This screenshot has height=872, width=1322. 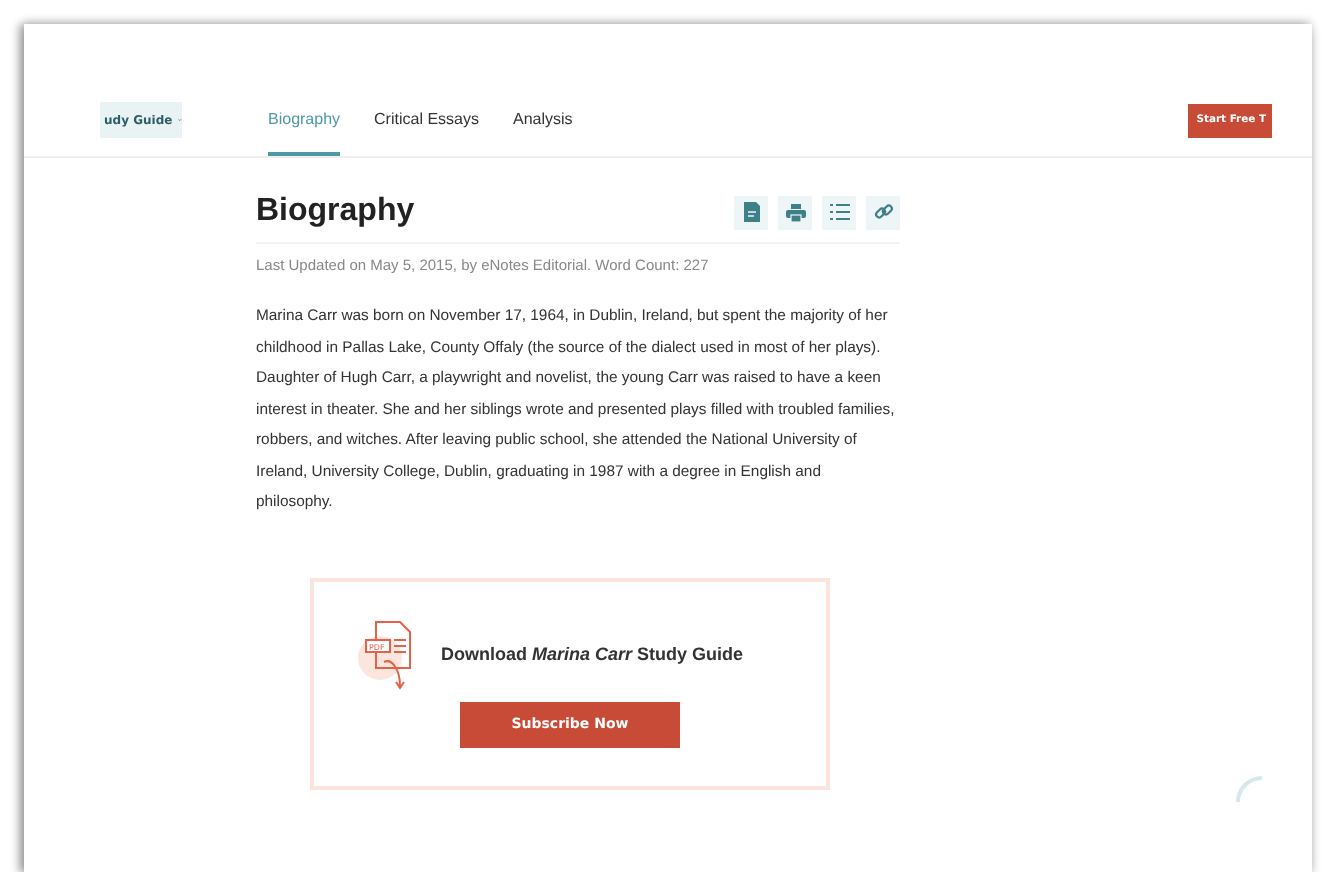 I want to click on nav-tab: Critical Essays, so click(x=426, y=120).